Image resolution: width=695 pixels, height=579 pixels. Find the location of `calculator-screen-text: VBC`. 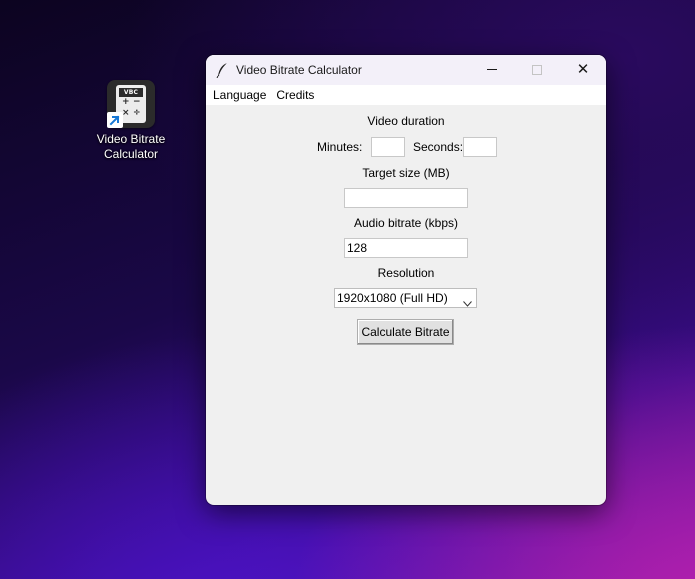

calculator-screen-text: VBC is located at coordinates (131, 92).